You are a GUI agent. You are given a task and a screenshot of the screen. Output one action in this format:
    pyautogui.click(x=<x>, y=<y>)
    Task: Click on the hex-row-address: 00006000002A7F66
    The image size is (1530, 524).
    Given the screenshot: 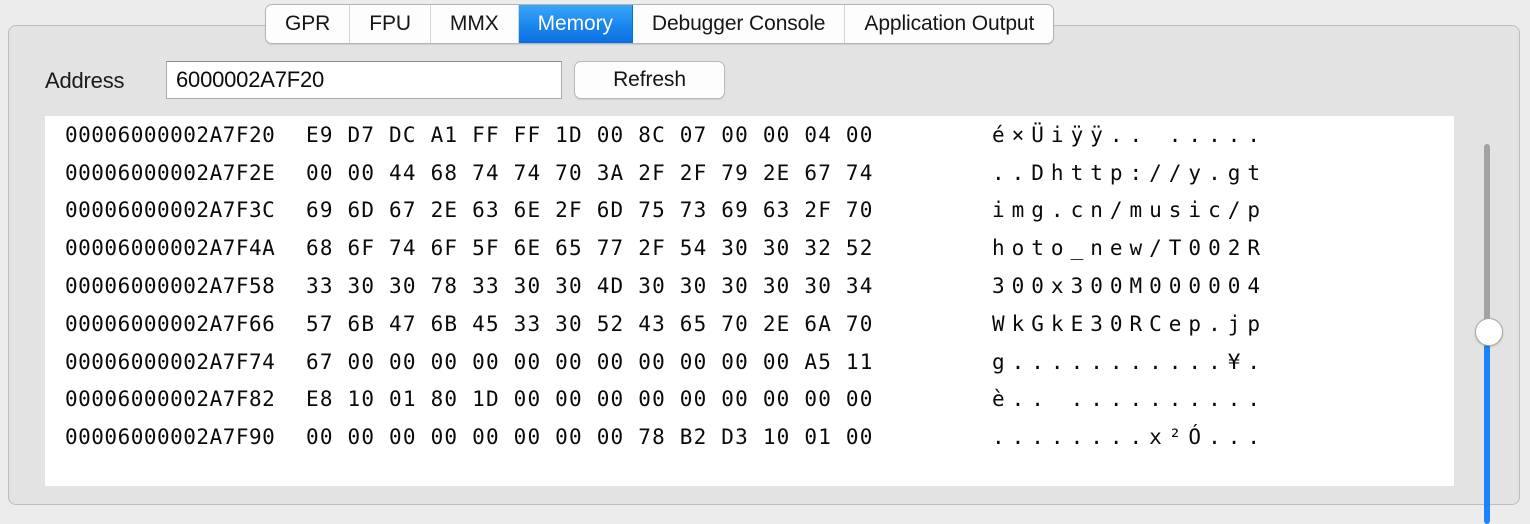 What is the action you would take?
    pyautogui.click(x=170, y=323)
    